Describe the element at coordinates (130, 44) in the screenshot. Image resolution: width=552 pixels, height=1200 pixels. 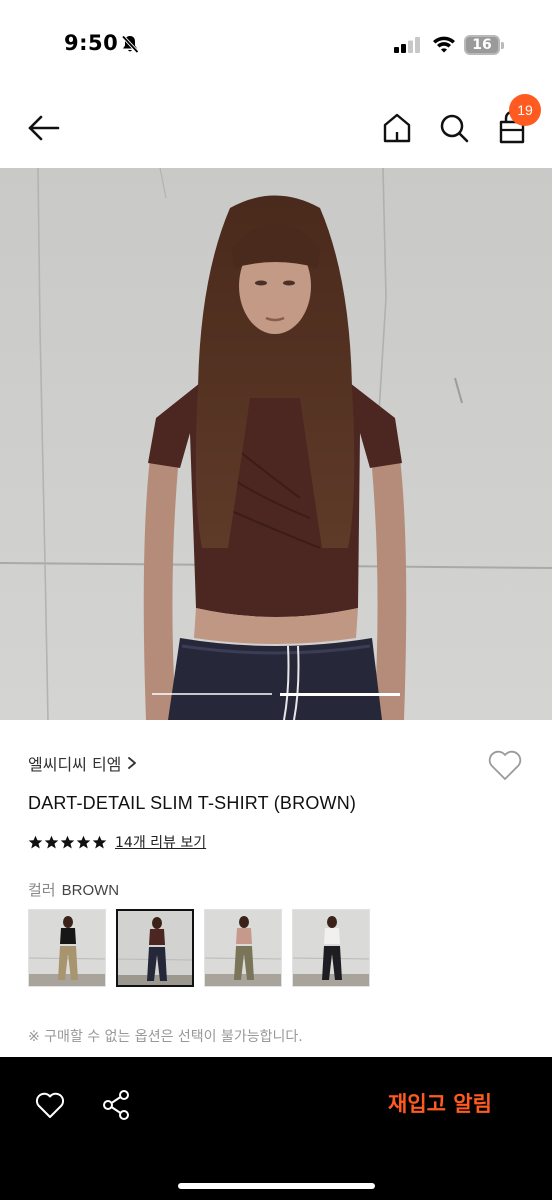
I see `bell-muted-icon` at that location.